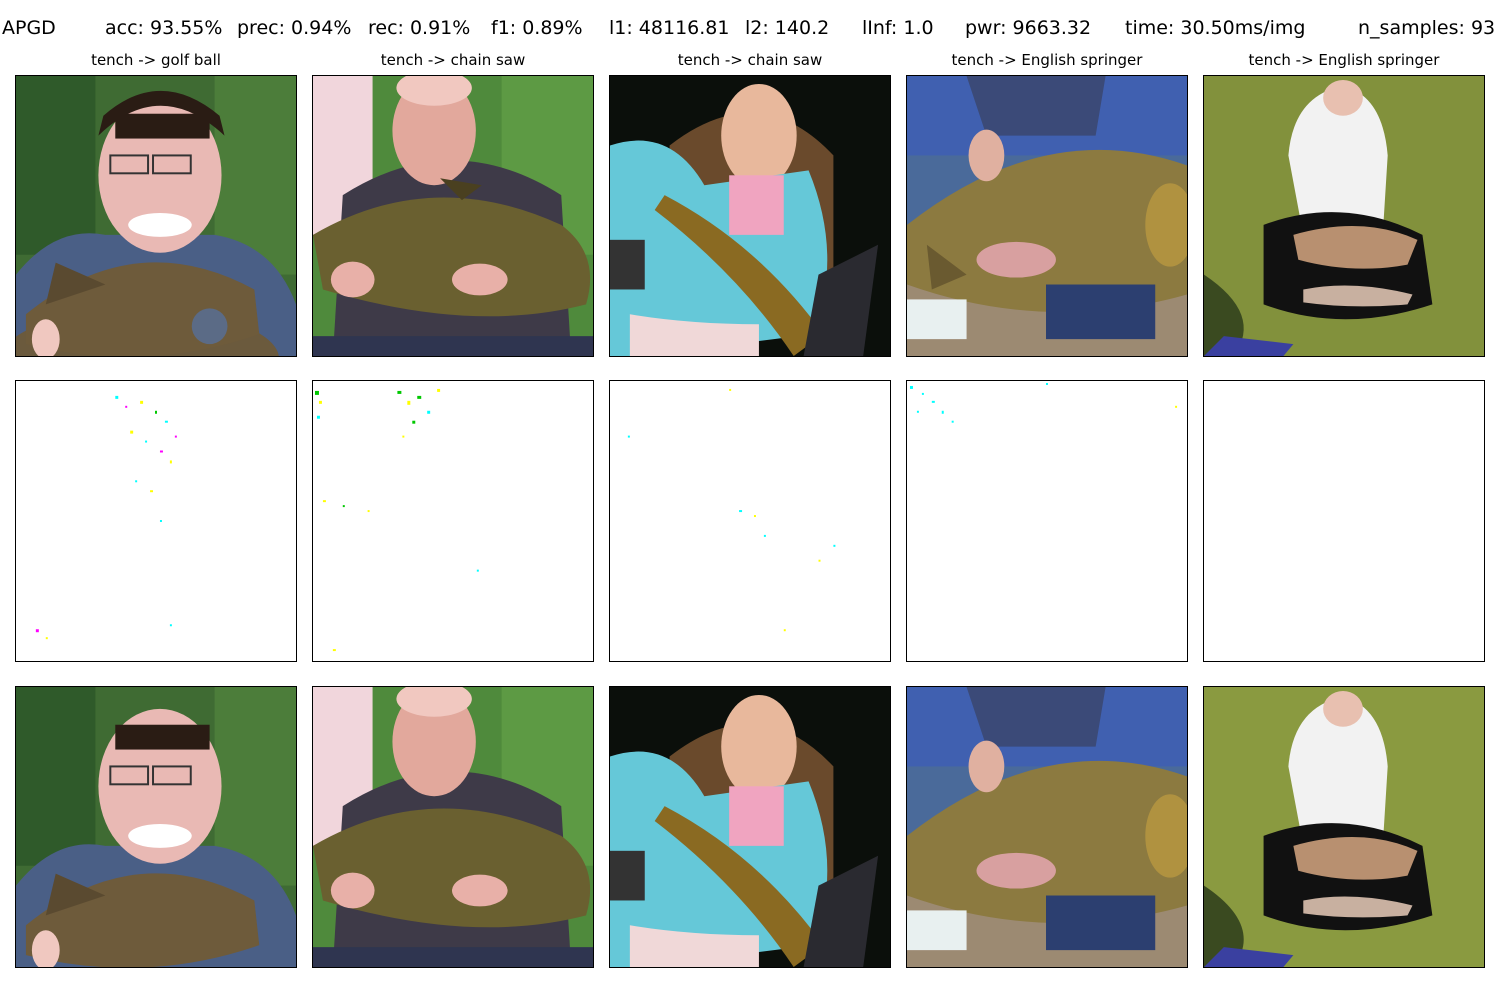 The height and width of the screenshot is (1000, 1500). What do you see at coordinates (898, 28) in the screenshot?
I see `linf-metric: lInf: 1.0` at bounding box center [898, 28].